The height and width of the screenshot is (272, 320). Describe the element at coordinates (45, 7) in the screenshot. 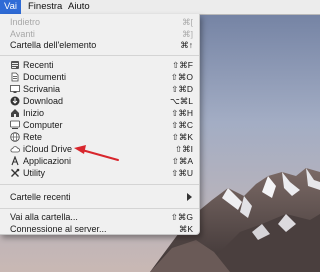

I see `menu-finestra: Finestra` at that location.